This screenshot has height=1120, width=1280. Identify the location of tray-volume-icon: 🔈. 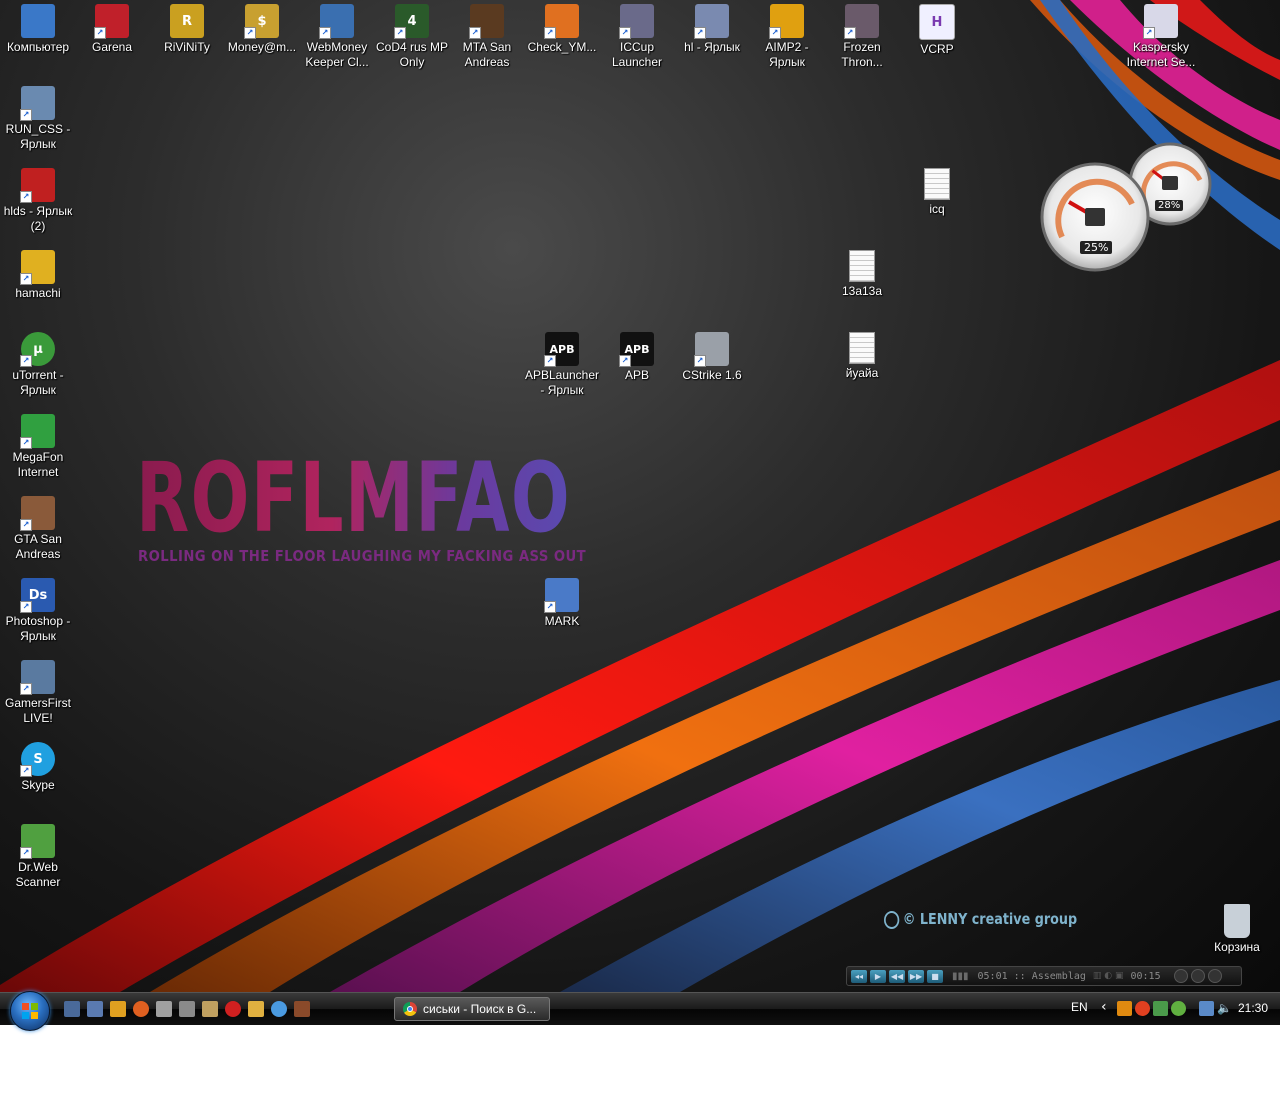
(1224, 1008).